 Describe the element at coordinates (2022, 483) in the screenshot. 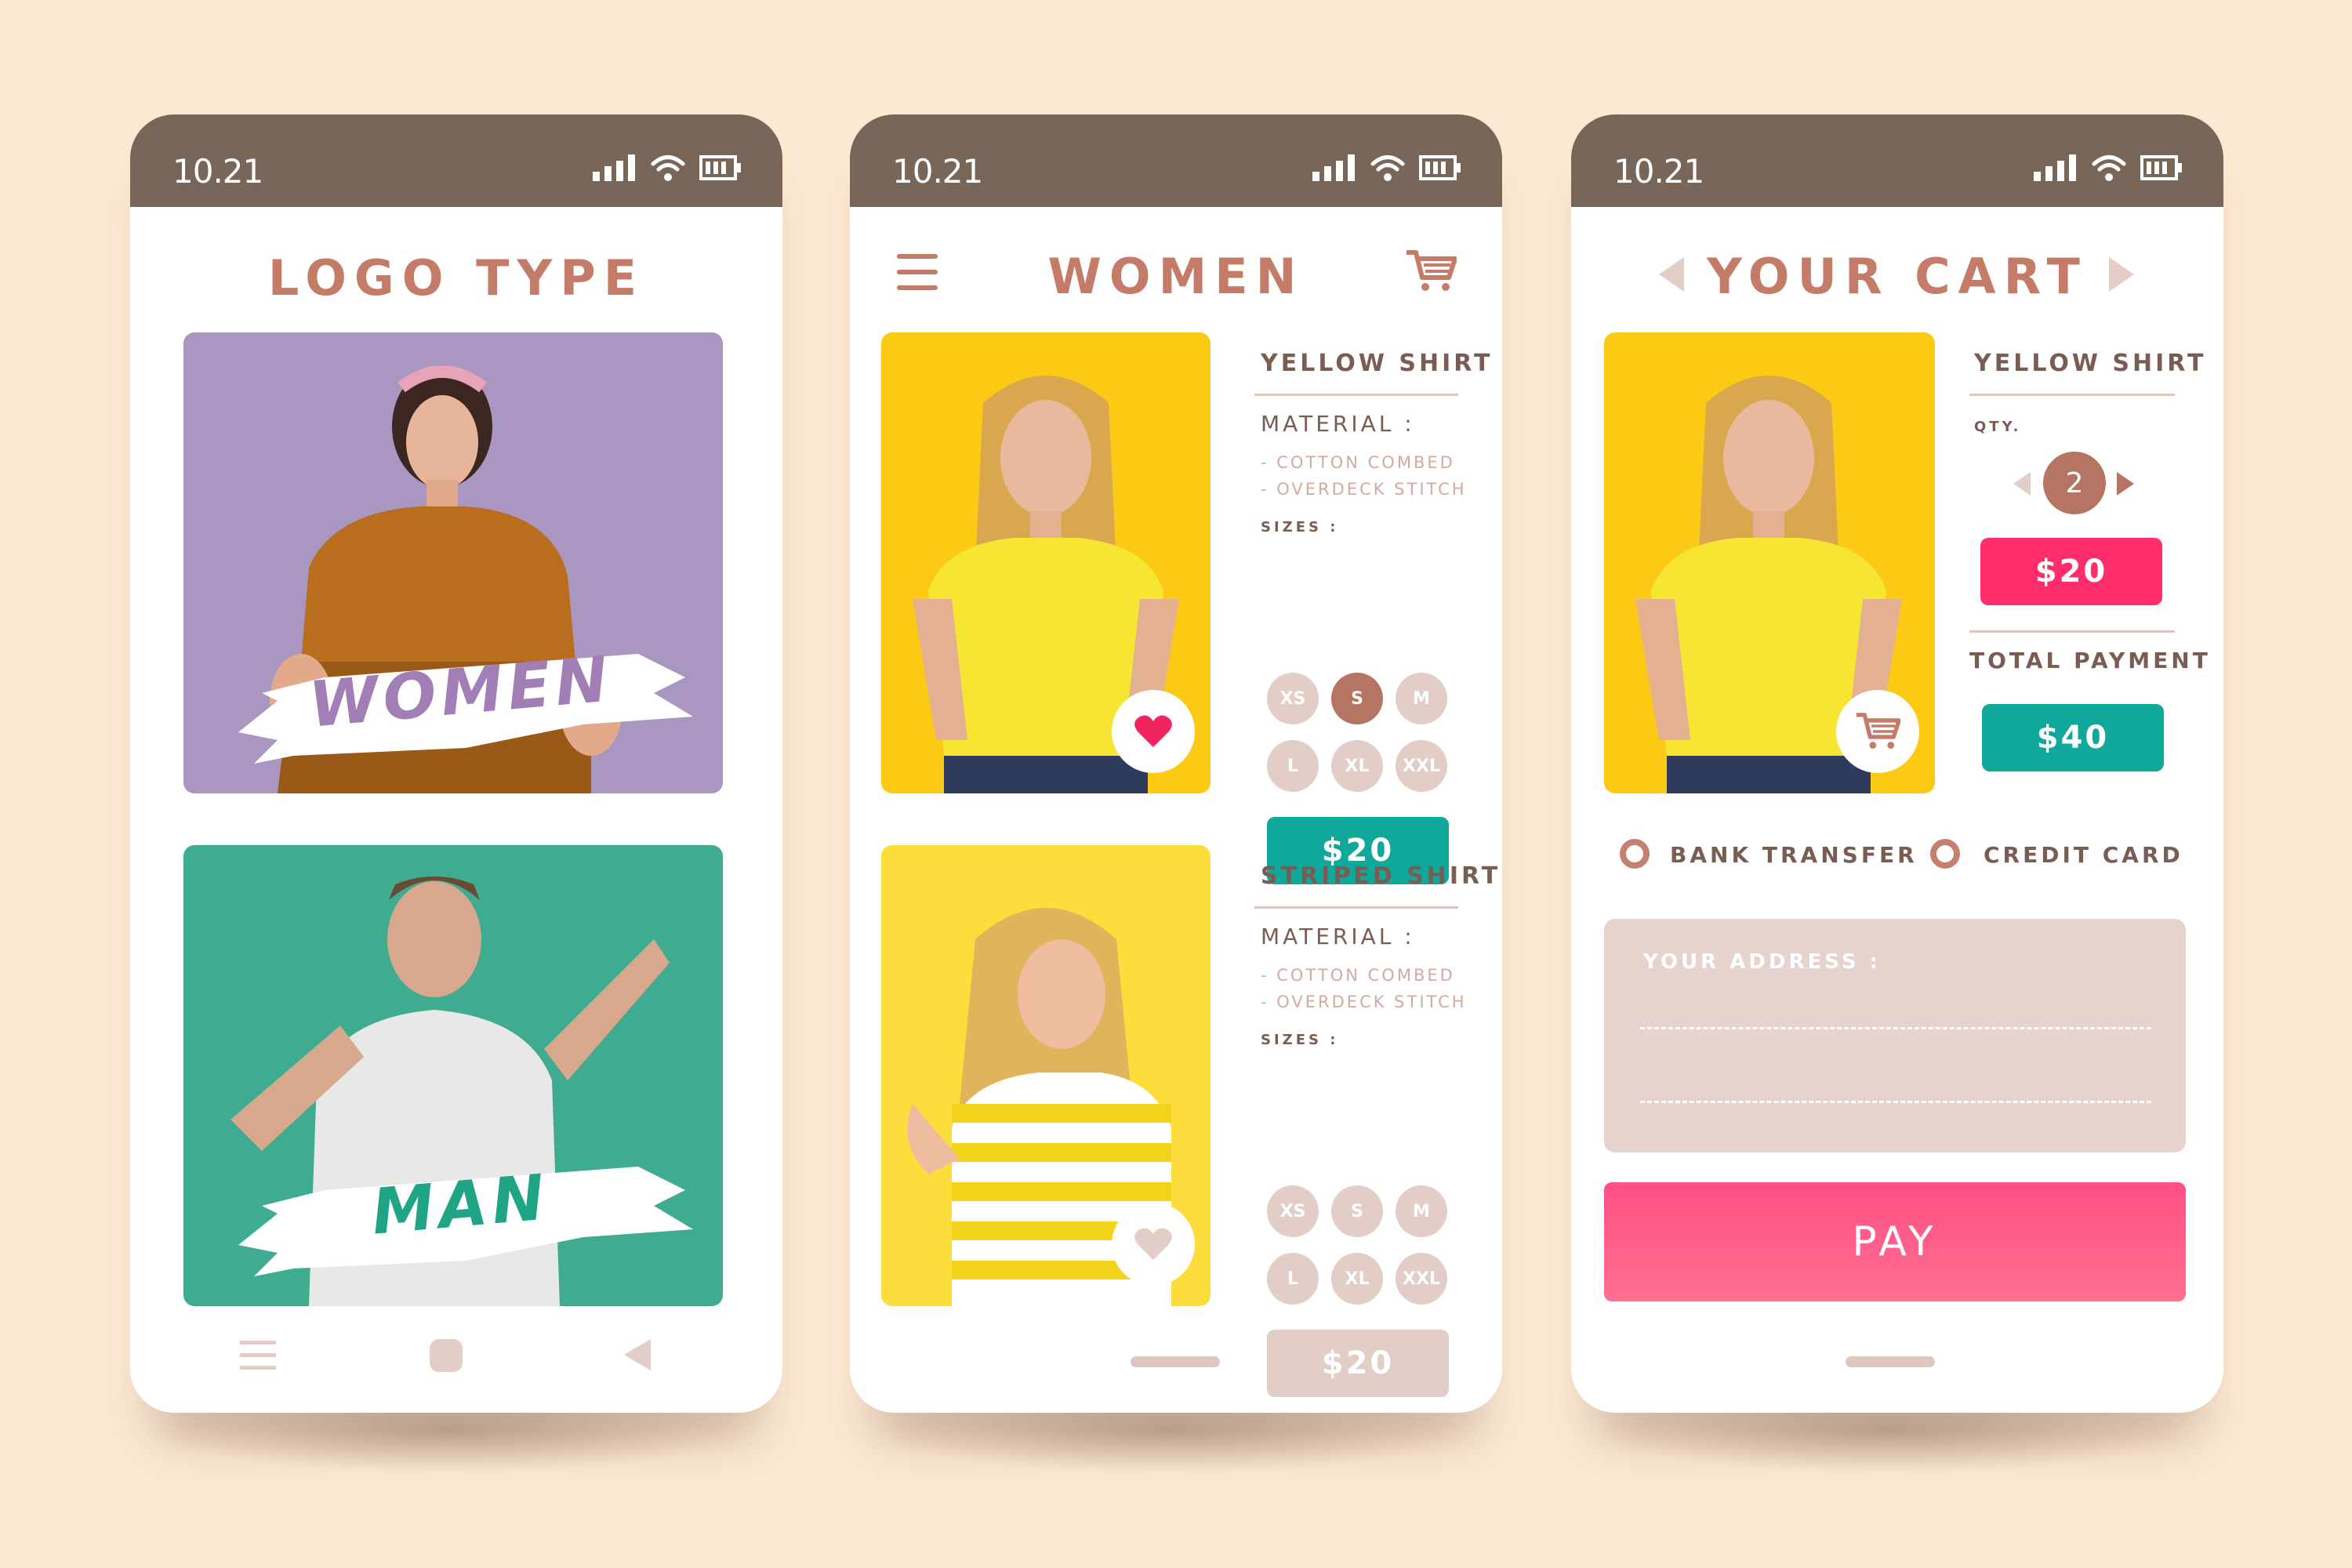

I see `qty-decrease-icon` at that location.